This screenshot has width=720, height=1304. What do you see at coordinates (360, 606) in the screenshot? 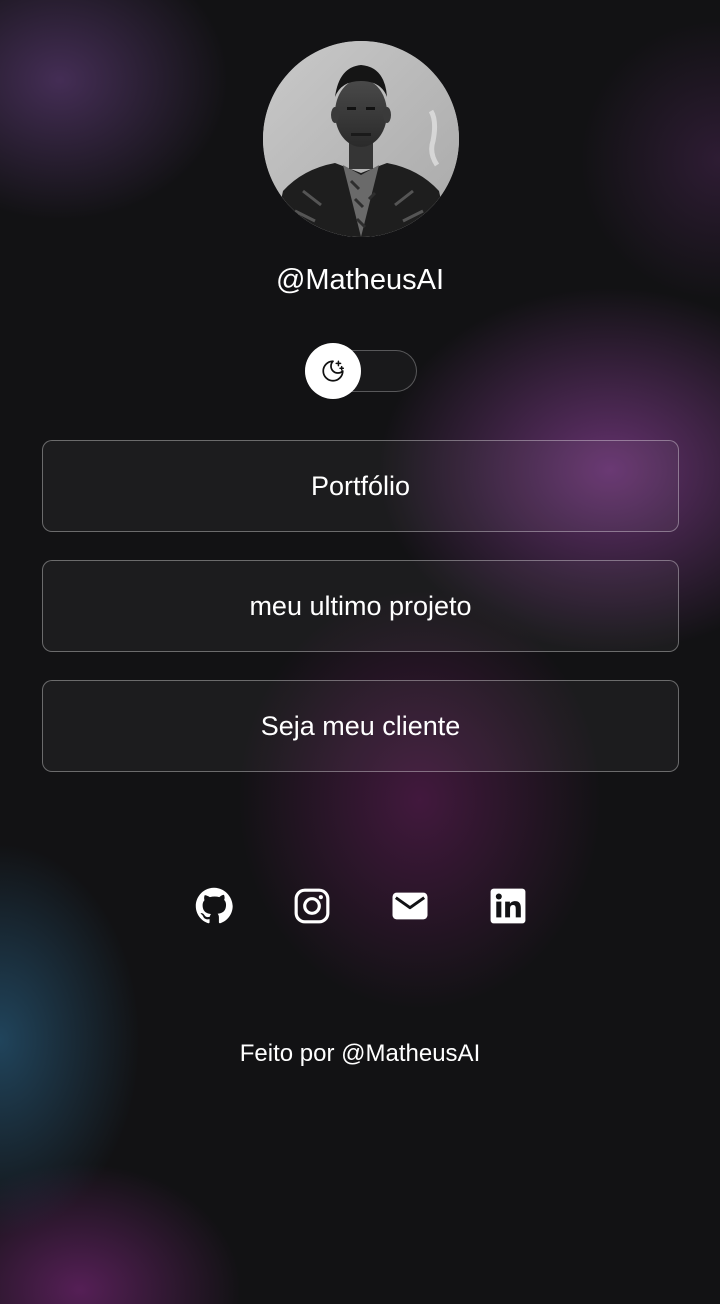
I see `link-button-last-project: meu ultimo projeto` at bounding box center [360, 606].